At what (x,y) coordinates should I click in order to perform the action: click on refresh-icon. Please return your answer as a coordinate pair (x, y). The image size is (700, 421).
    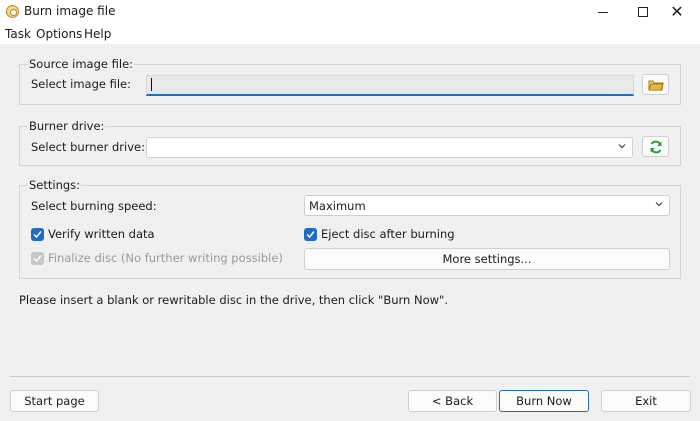
    Looking at the image, I should click on (655, 146).